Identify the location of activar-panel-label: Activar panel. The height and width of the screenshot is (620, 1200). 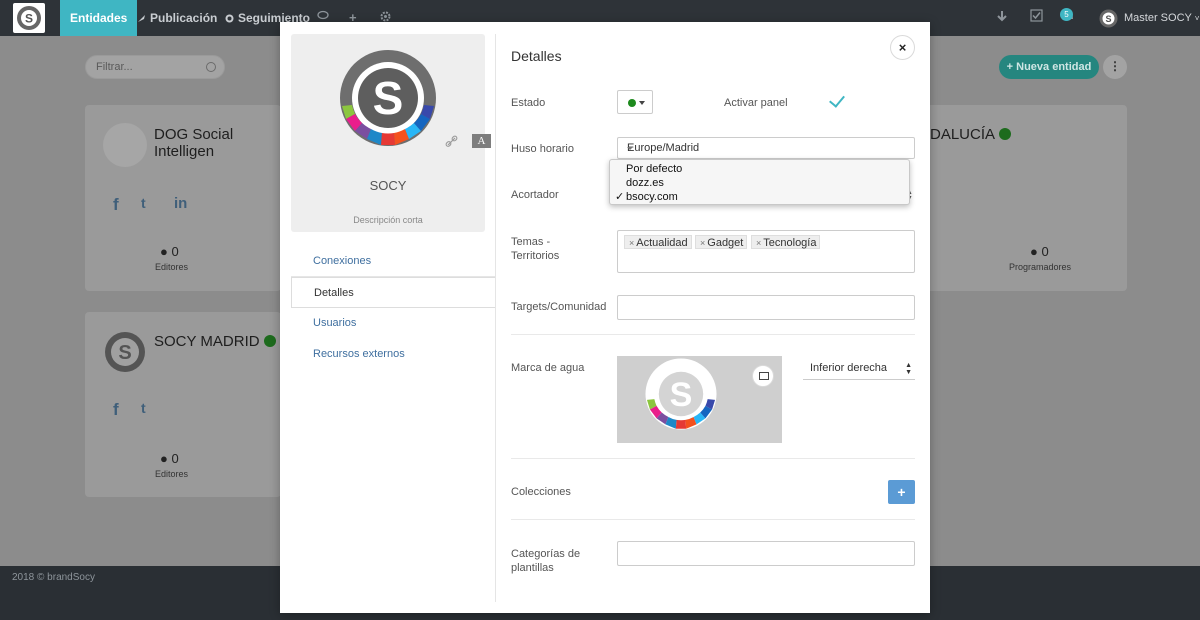
(756, 103).